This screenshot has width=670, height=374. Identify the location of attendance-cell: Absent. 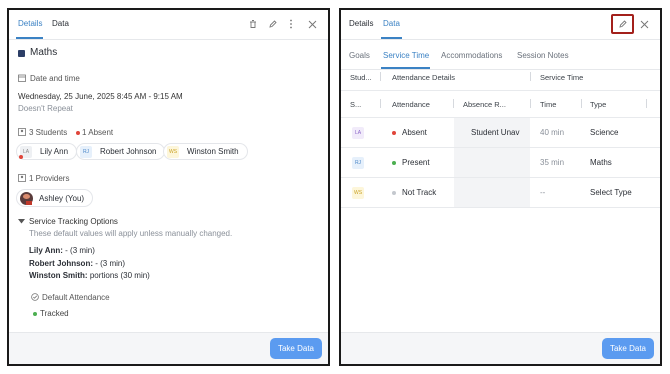
(414, 132).